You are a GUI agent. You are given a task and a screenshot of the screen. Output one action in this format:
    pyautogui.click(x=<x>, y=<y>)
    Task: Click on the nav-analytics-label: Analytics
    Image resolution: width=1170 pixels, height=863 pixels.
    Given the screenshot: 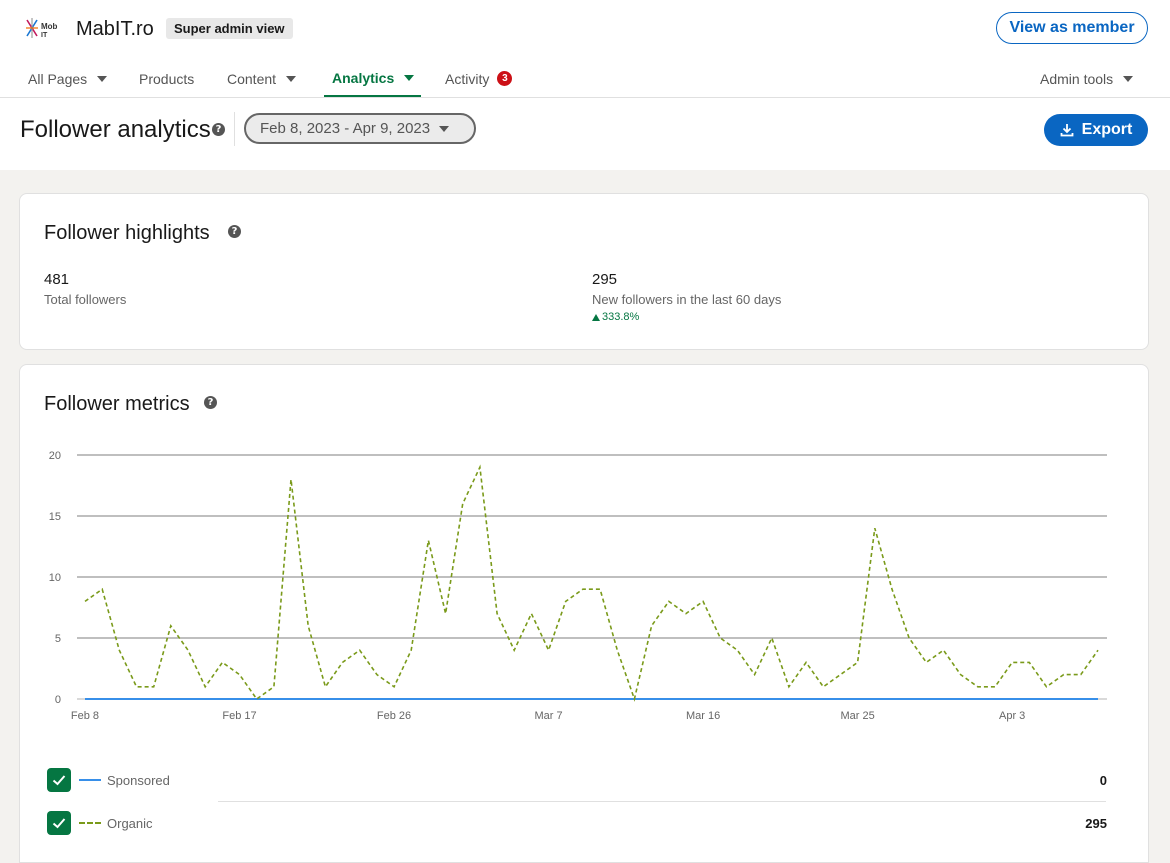 What is the action you would take?
    pyautogui.click(x=363, y=77)
    